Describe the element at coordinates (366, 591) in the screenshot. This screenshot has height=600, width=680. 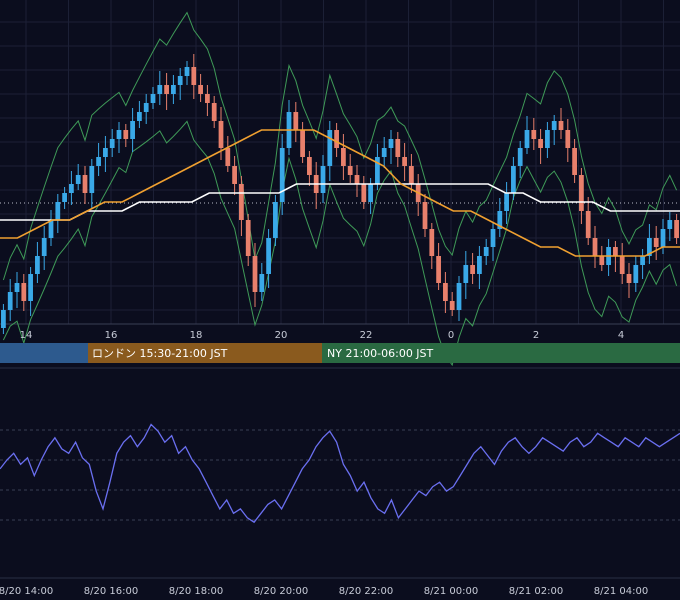
I see `time-tick-label: 8/20 22:00` at that location.